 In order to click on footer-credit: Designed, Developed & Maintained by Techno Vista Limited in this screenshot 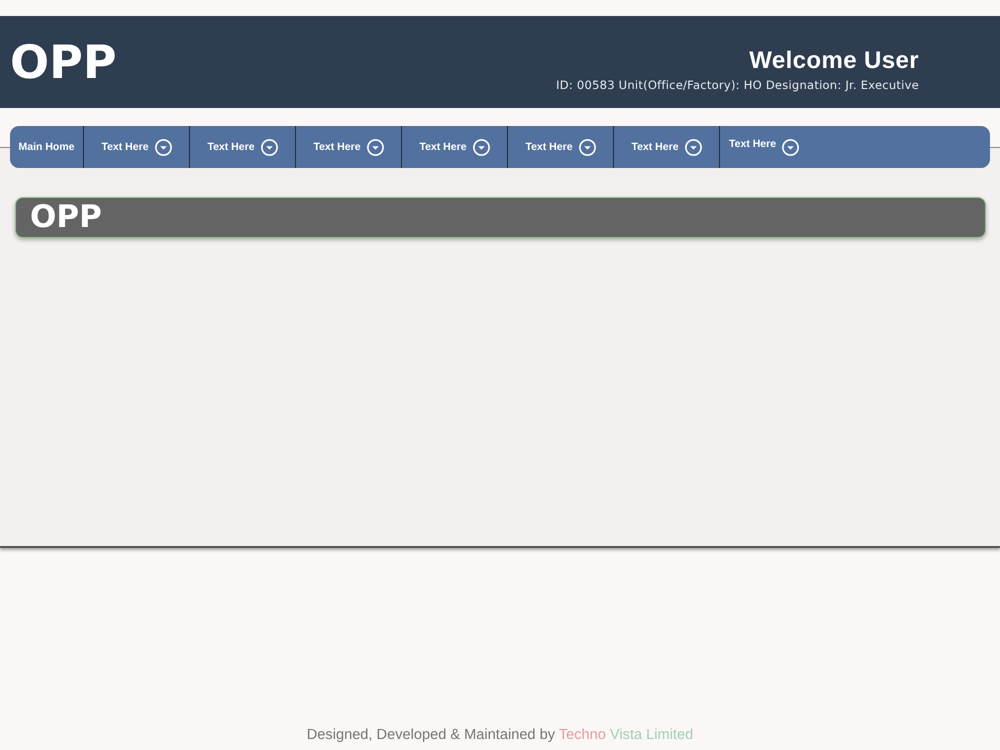, I will do `click(500, 735)`.